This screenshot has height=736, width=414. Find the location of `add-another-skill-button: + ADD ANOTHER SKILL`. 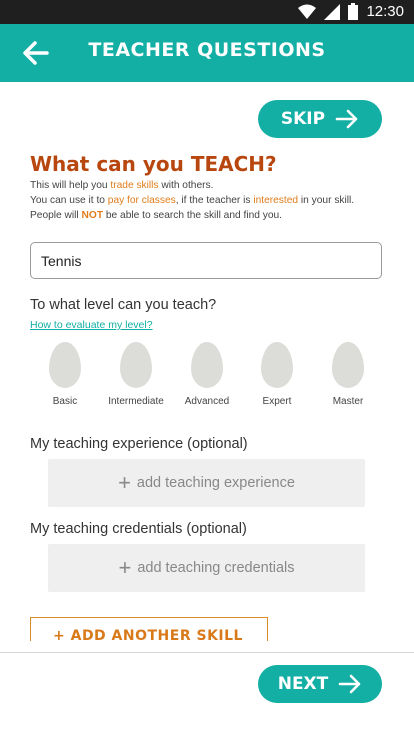

add-another-skill-button: + ADD ANOTHER SKILL is located at coordinates (149, 629).